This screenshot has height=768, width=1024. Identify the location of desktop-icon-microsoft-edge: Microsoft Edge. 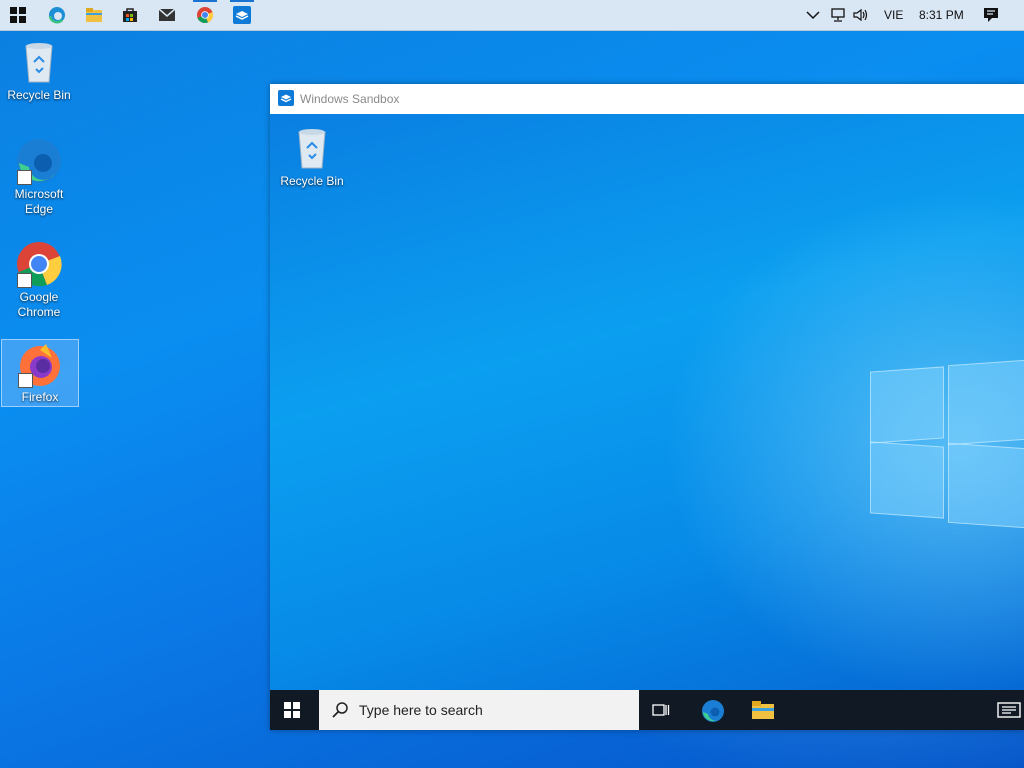
(39, 179).